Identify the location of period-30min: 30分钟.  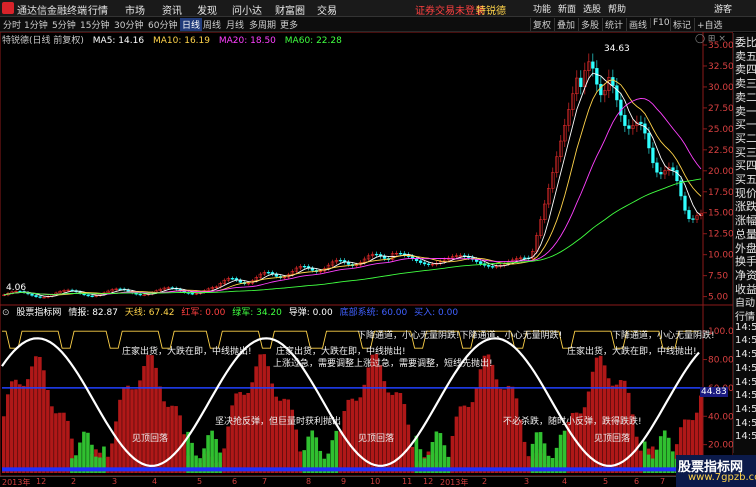
(128, 24).